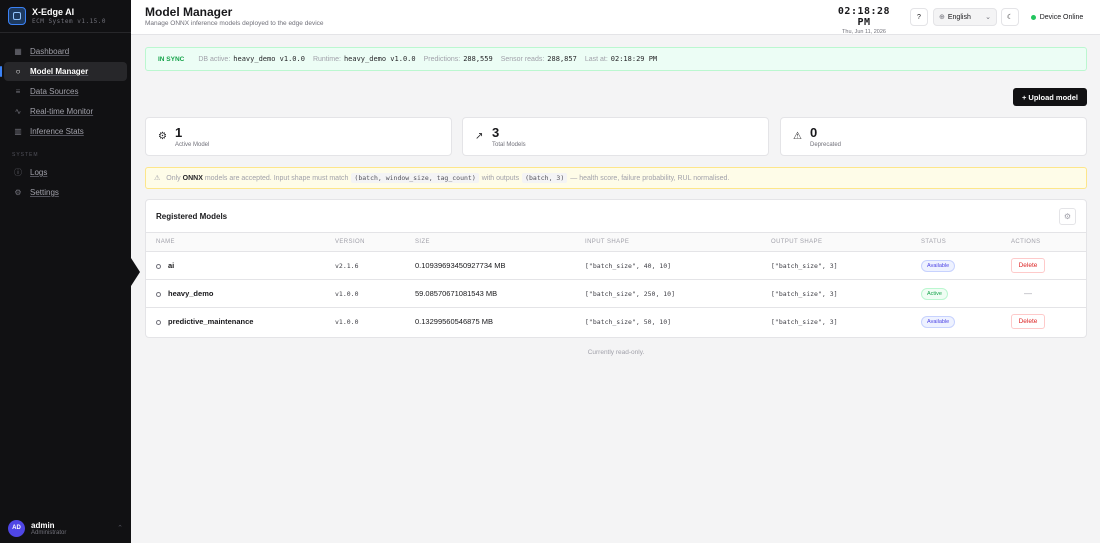  I want to click on stat-card-active: ⚙ 1 Active Model, so click(298, 136).